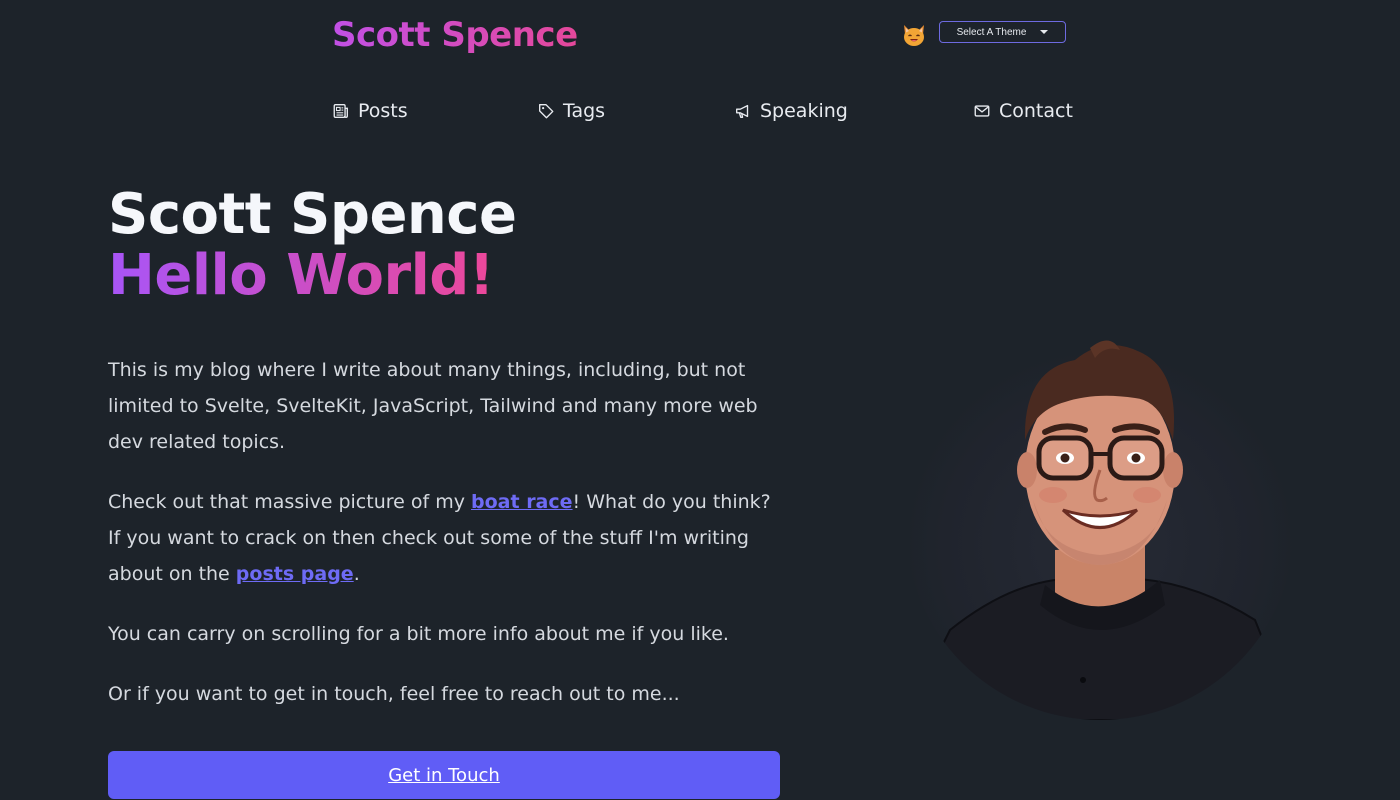 The height and width of the screenshot is (800, 1400). I want to click on nav-item-posts: Posts, so click(370, 111).